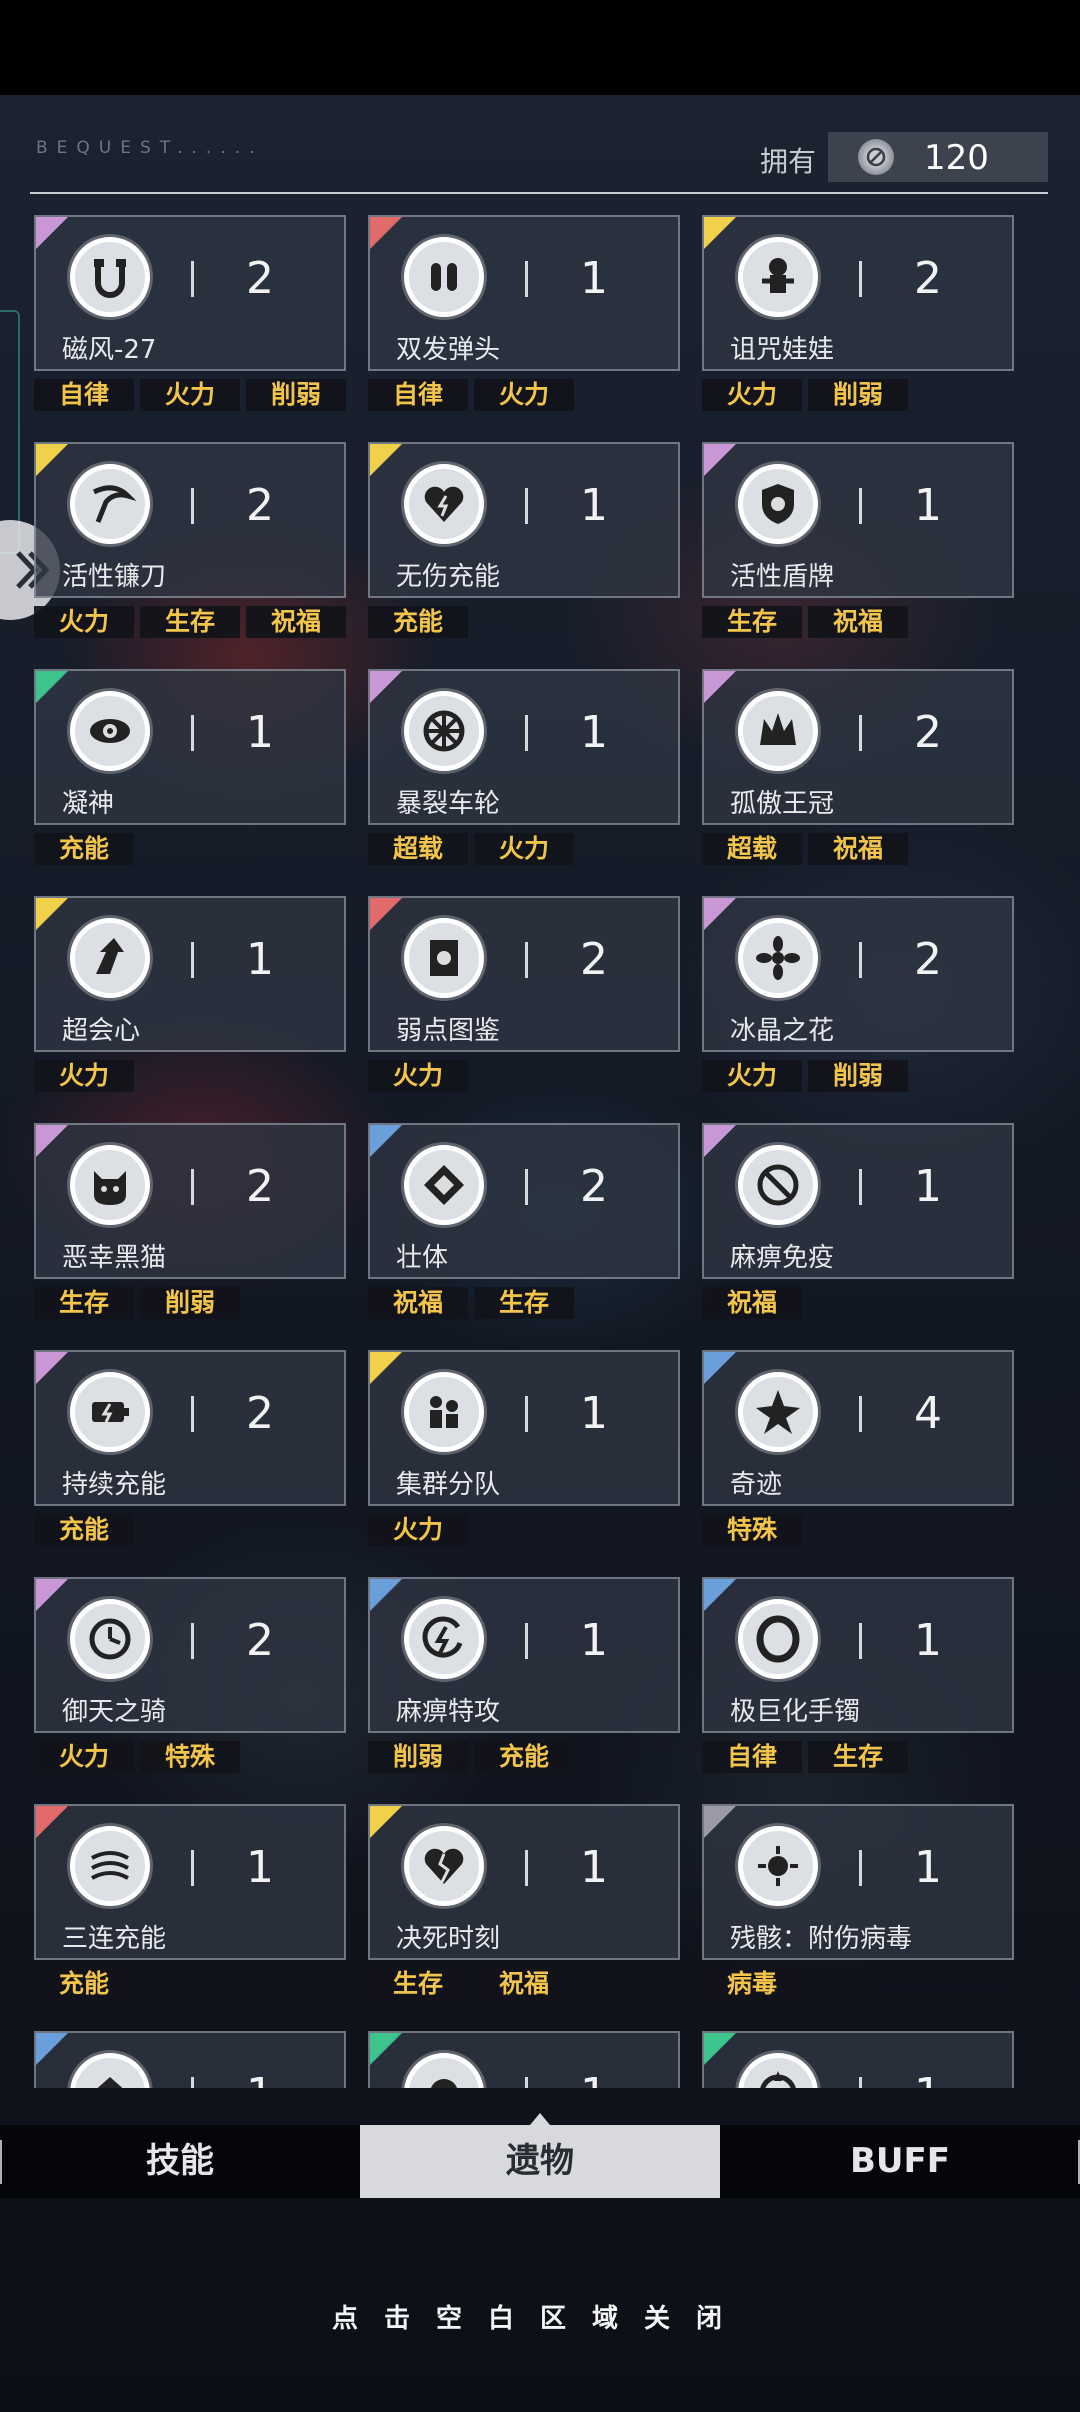 Image resolution: width=1080 pixels, height=2412 pixels. I want to click on header-divider, so click(539, 193).